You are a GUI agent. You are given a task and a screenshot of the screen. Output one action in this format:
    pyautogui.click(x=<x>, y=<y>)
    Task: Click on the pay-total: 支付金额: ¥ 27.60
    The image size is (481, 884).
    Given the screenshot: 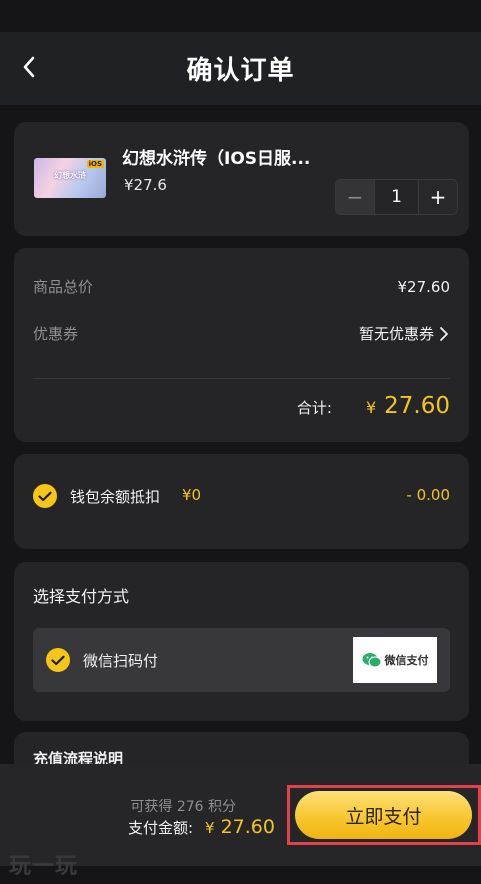 What is the action you would take?
    pyautogui.click(x=201, y=827)
    